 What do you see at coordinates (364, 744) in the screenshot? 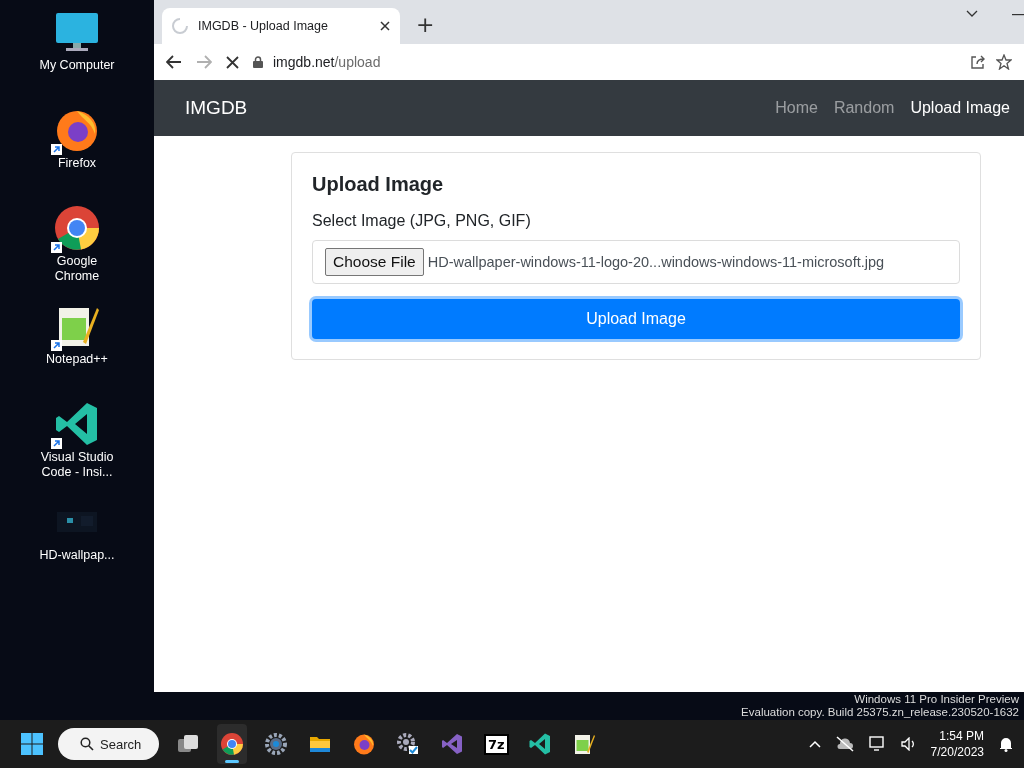
I see `firefox-icon` at bounding box center [364, 744].